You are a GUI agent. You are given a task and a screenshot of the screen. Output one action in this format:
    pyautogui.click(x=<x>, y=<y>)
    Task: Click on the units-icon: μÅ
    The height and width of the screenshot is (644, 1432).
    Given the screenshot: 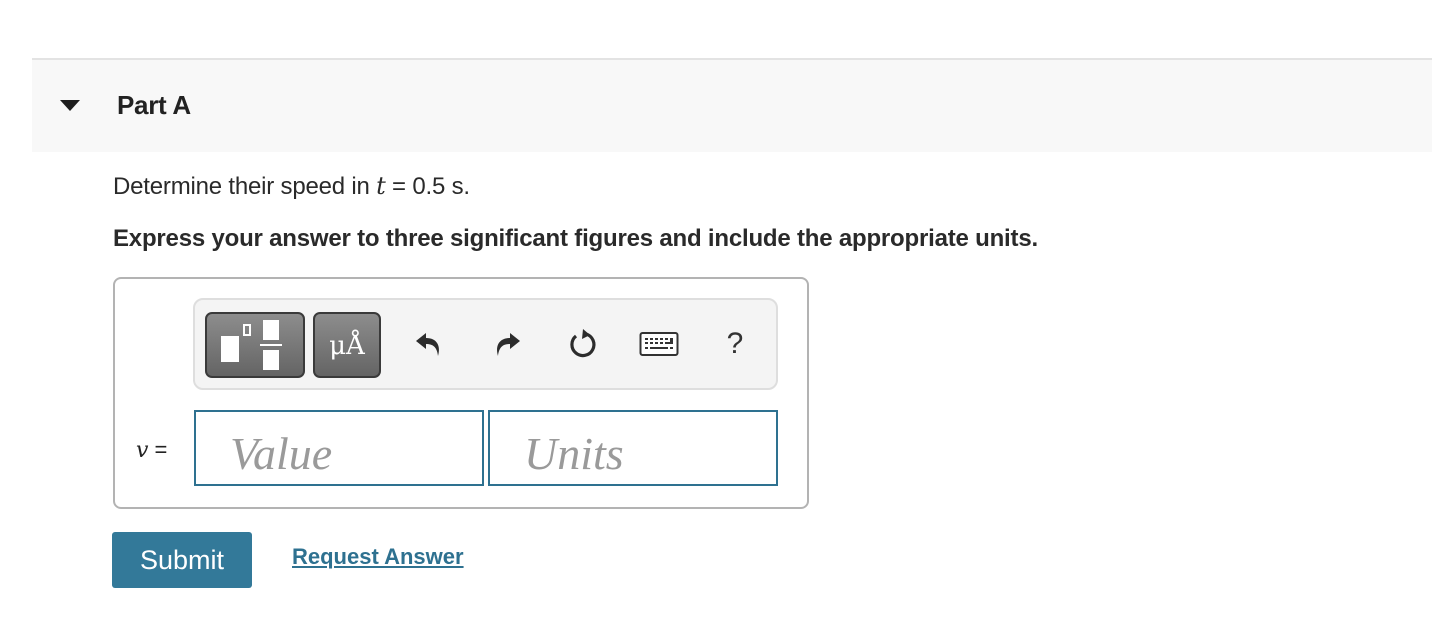 What is the action you would take?
    pyautogui.click(x=347, y=346)
    